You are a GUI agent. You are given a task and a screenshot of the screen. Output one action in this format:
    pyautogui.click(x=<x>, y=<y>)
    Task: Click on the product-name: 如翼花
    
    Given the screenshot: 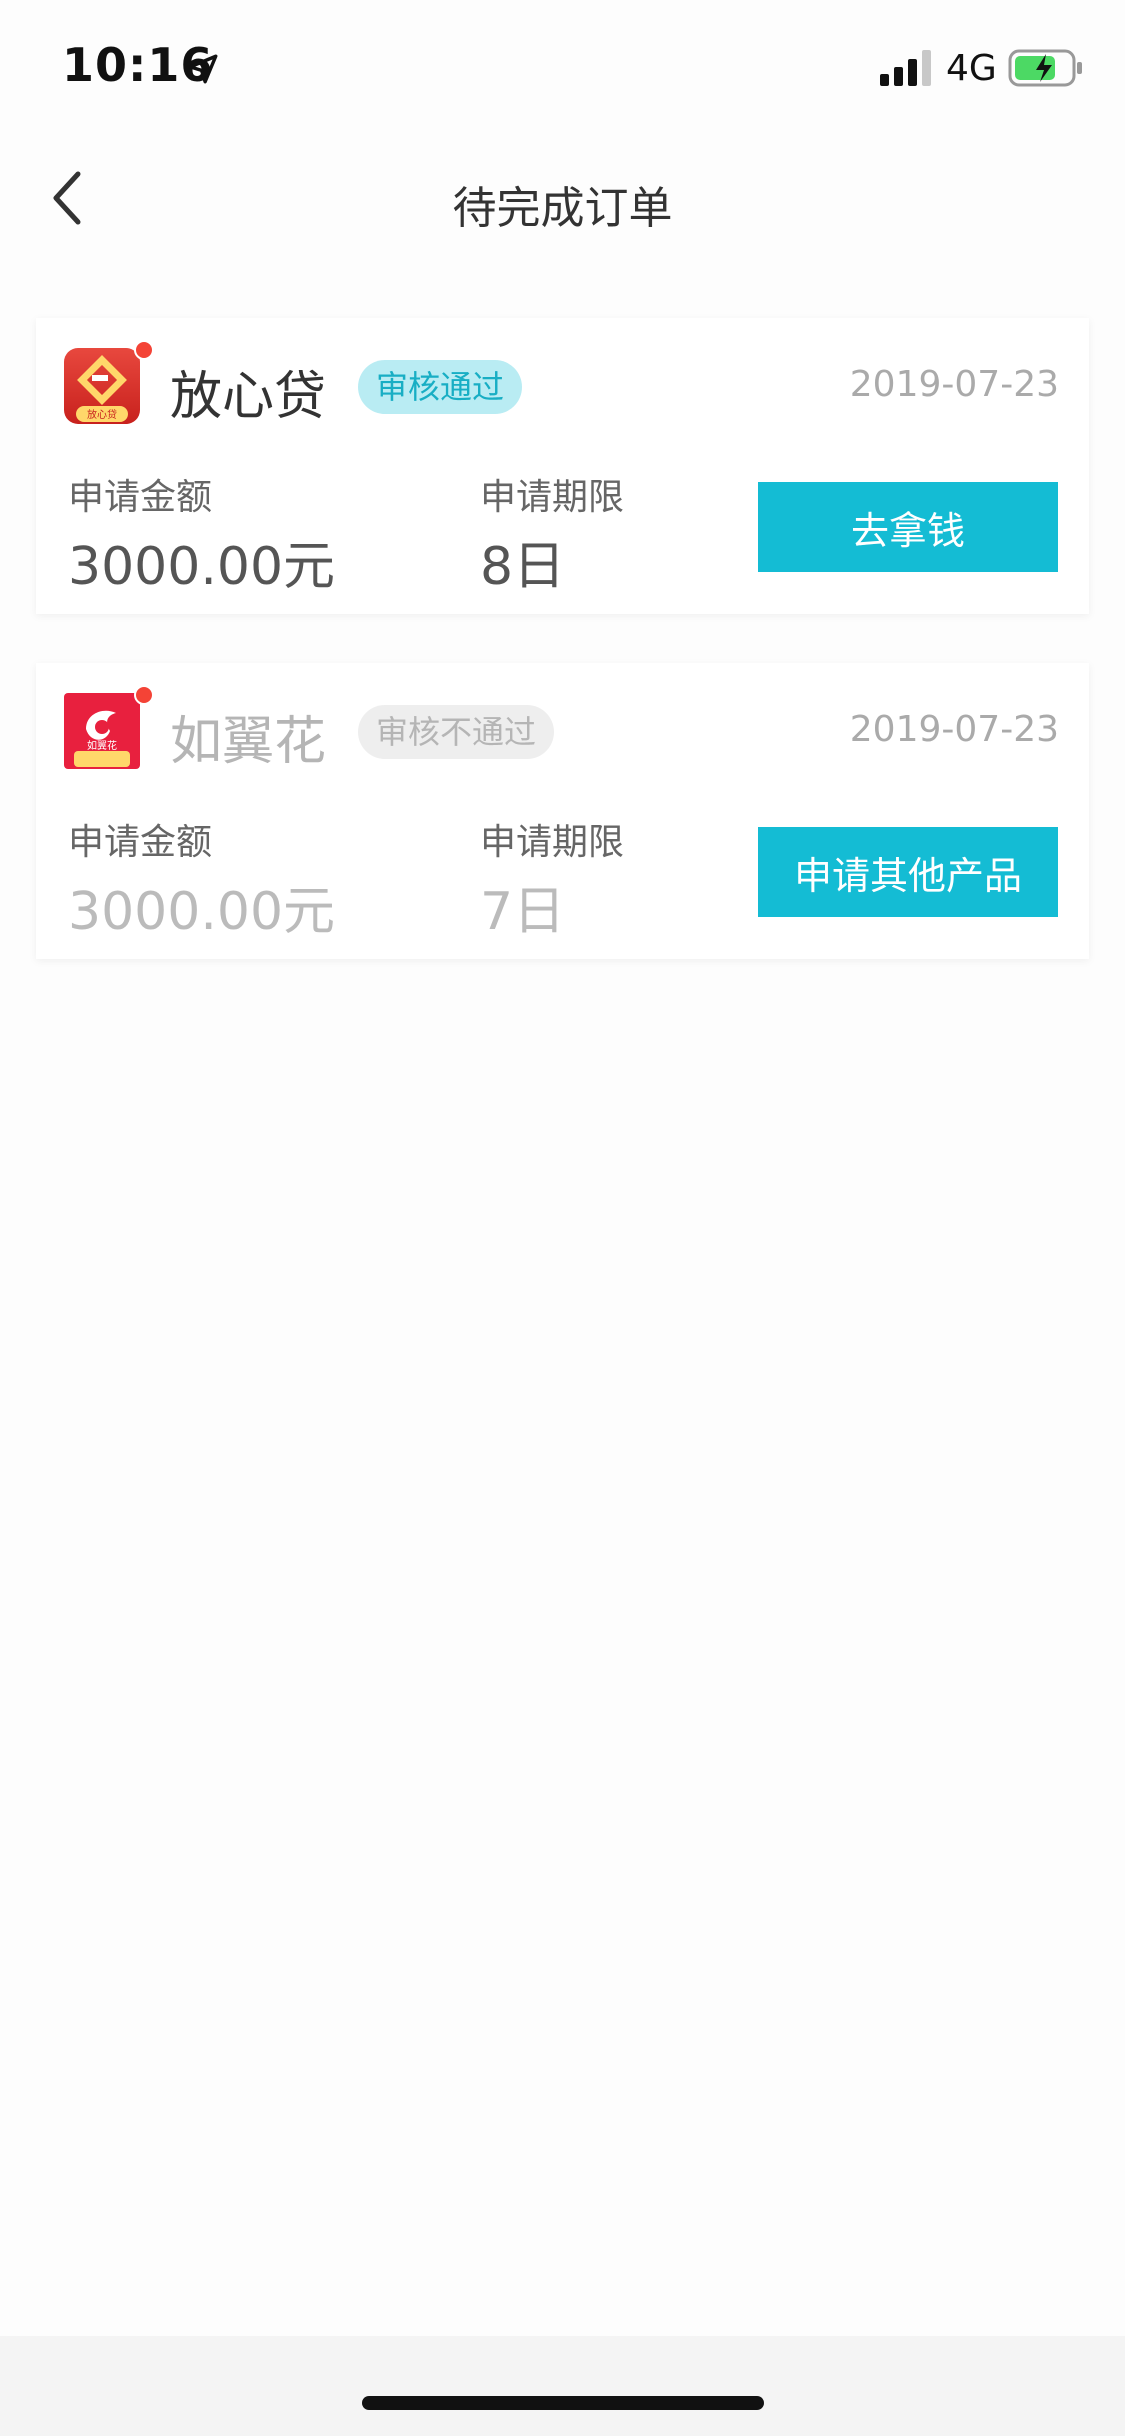 What is the action you would take?
    pyautogui.click(x=248, y=742)
    